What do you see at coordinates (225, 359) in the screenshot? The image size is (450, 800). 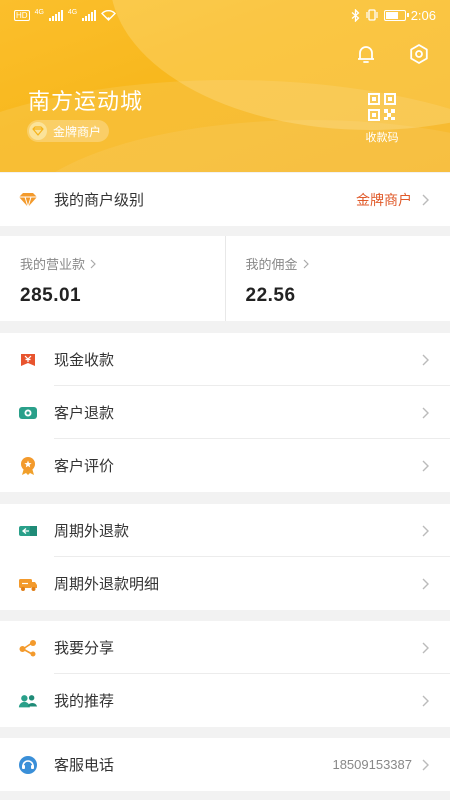 I see `menu-item-cash: 现金收款` at bounding box center [225, 359].